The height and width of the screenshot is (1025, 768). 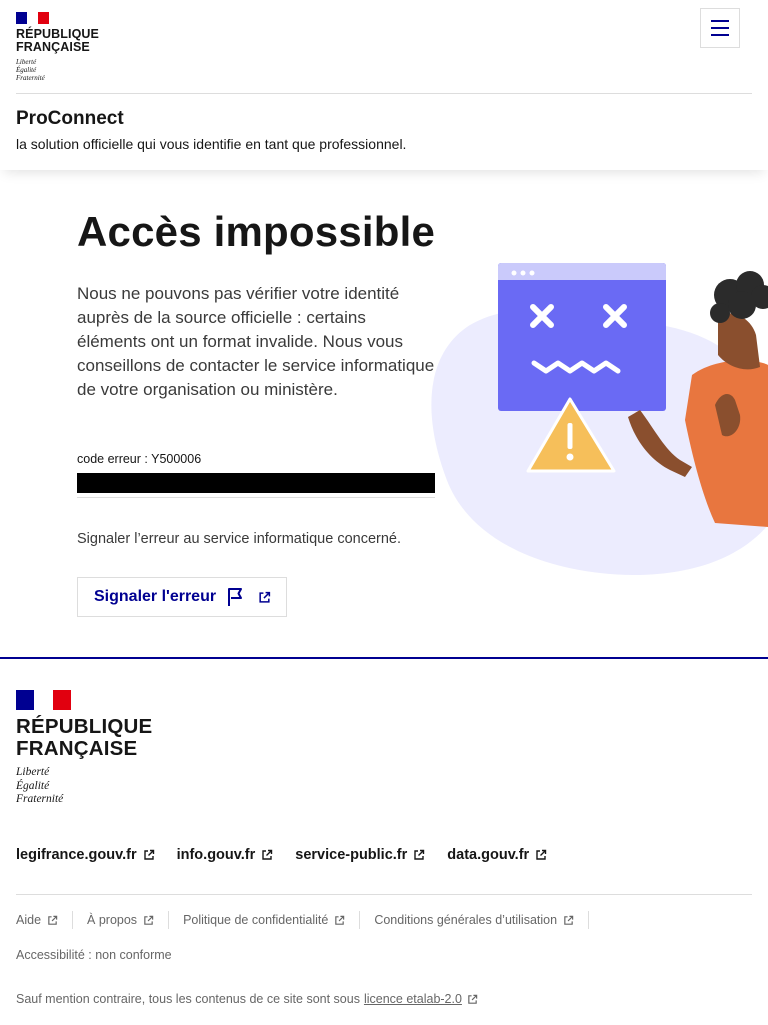 I want to click on header-divider, so click(x=384, y=93).